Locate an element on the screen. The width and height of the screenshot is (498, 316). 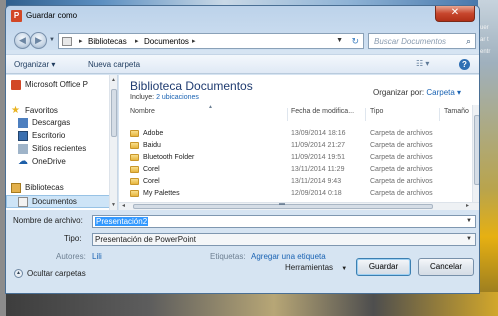
breadcrumb-documentos: Documentos is located at coordinates (166, 41).